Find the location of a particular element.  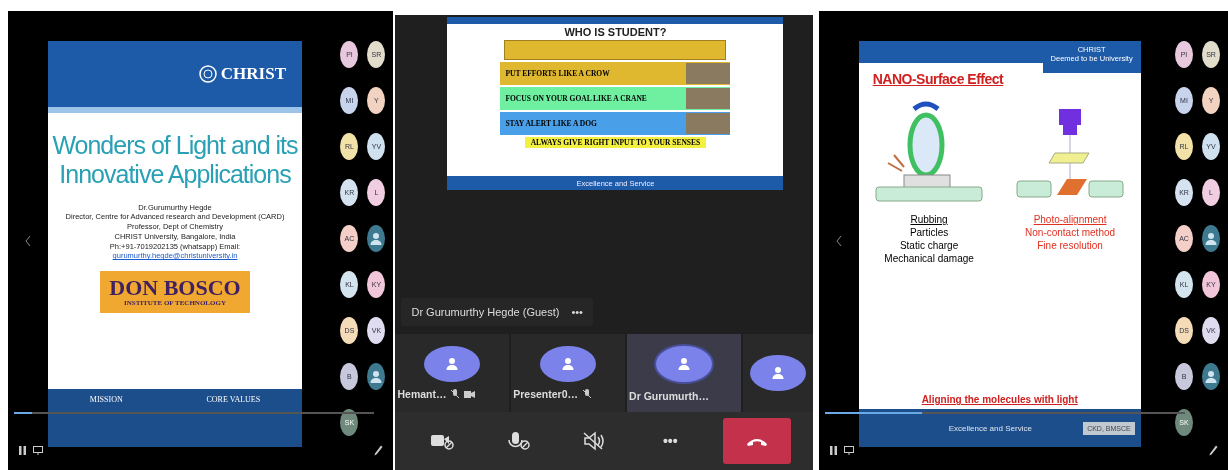

slide-title: NANO-Surface Effect is located at coordinates (938, 79).